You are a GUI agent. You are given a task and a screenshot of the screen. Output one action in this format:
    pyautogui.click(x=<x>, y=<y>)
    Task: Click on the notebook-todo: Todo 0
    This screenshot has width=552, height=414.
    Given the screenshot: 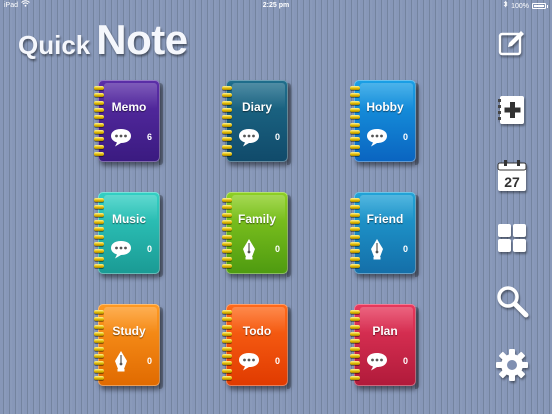 What is the action you would take?
    pyautogui.click(x=256, y=346)
    